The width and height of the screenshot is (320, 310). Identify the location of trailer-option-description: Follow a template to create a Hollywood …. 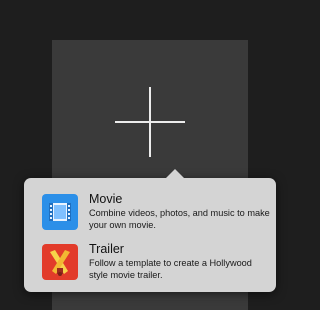
(170, 269).